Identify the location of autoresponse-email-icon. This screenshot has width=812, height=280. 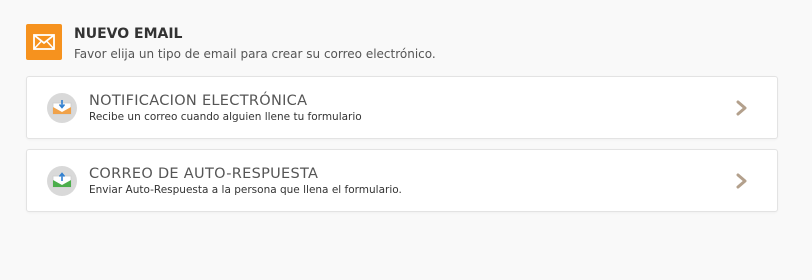
(62, 180).